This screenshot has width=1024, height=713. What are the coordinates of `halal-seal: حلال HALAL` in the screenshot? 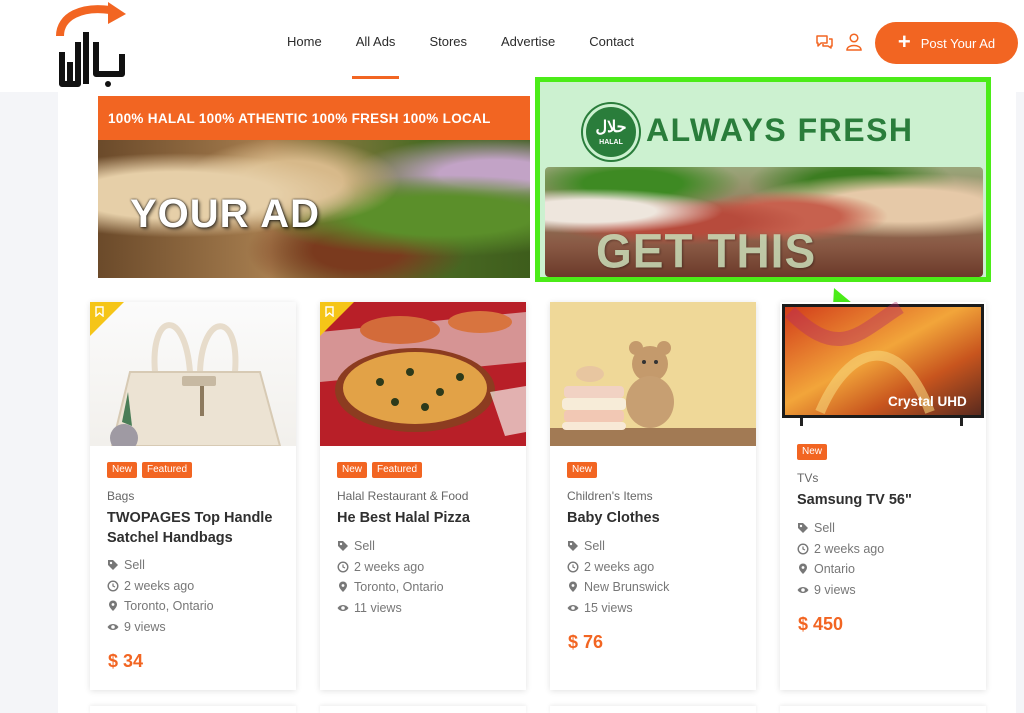 It's located at (611, 132).